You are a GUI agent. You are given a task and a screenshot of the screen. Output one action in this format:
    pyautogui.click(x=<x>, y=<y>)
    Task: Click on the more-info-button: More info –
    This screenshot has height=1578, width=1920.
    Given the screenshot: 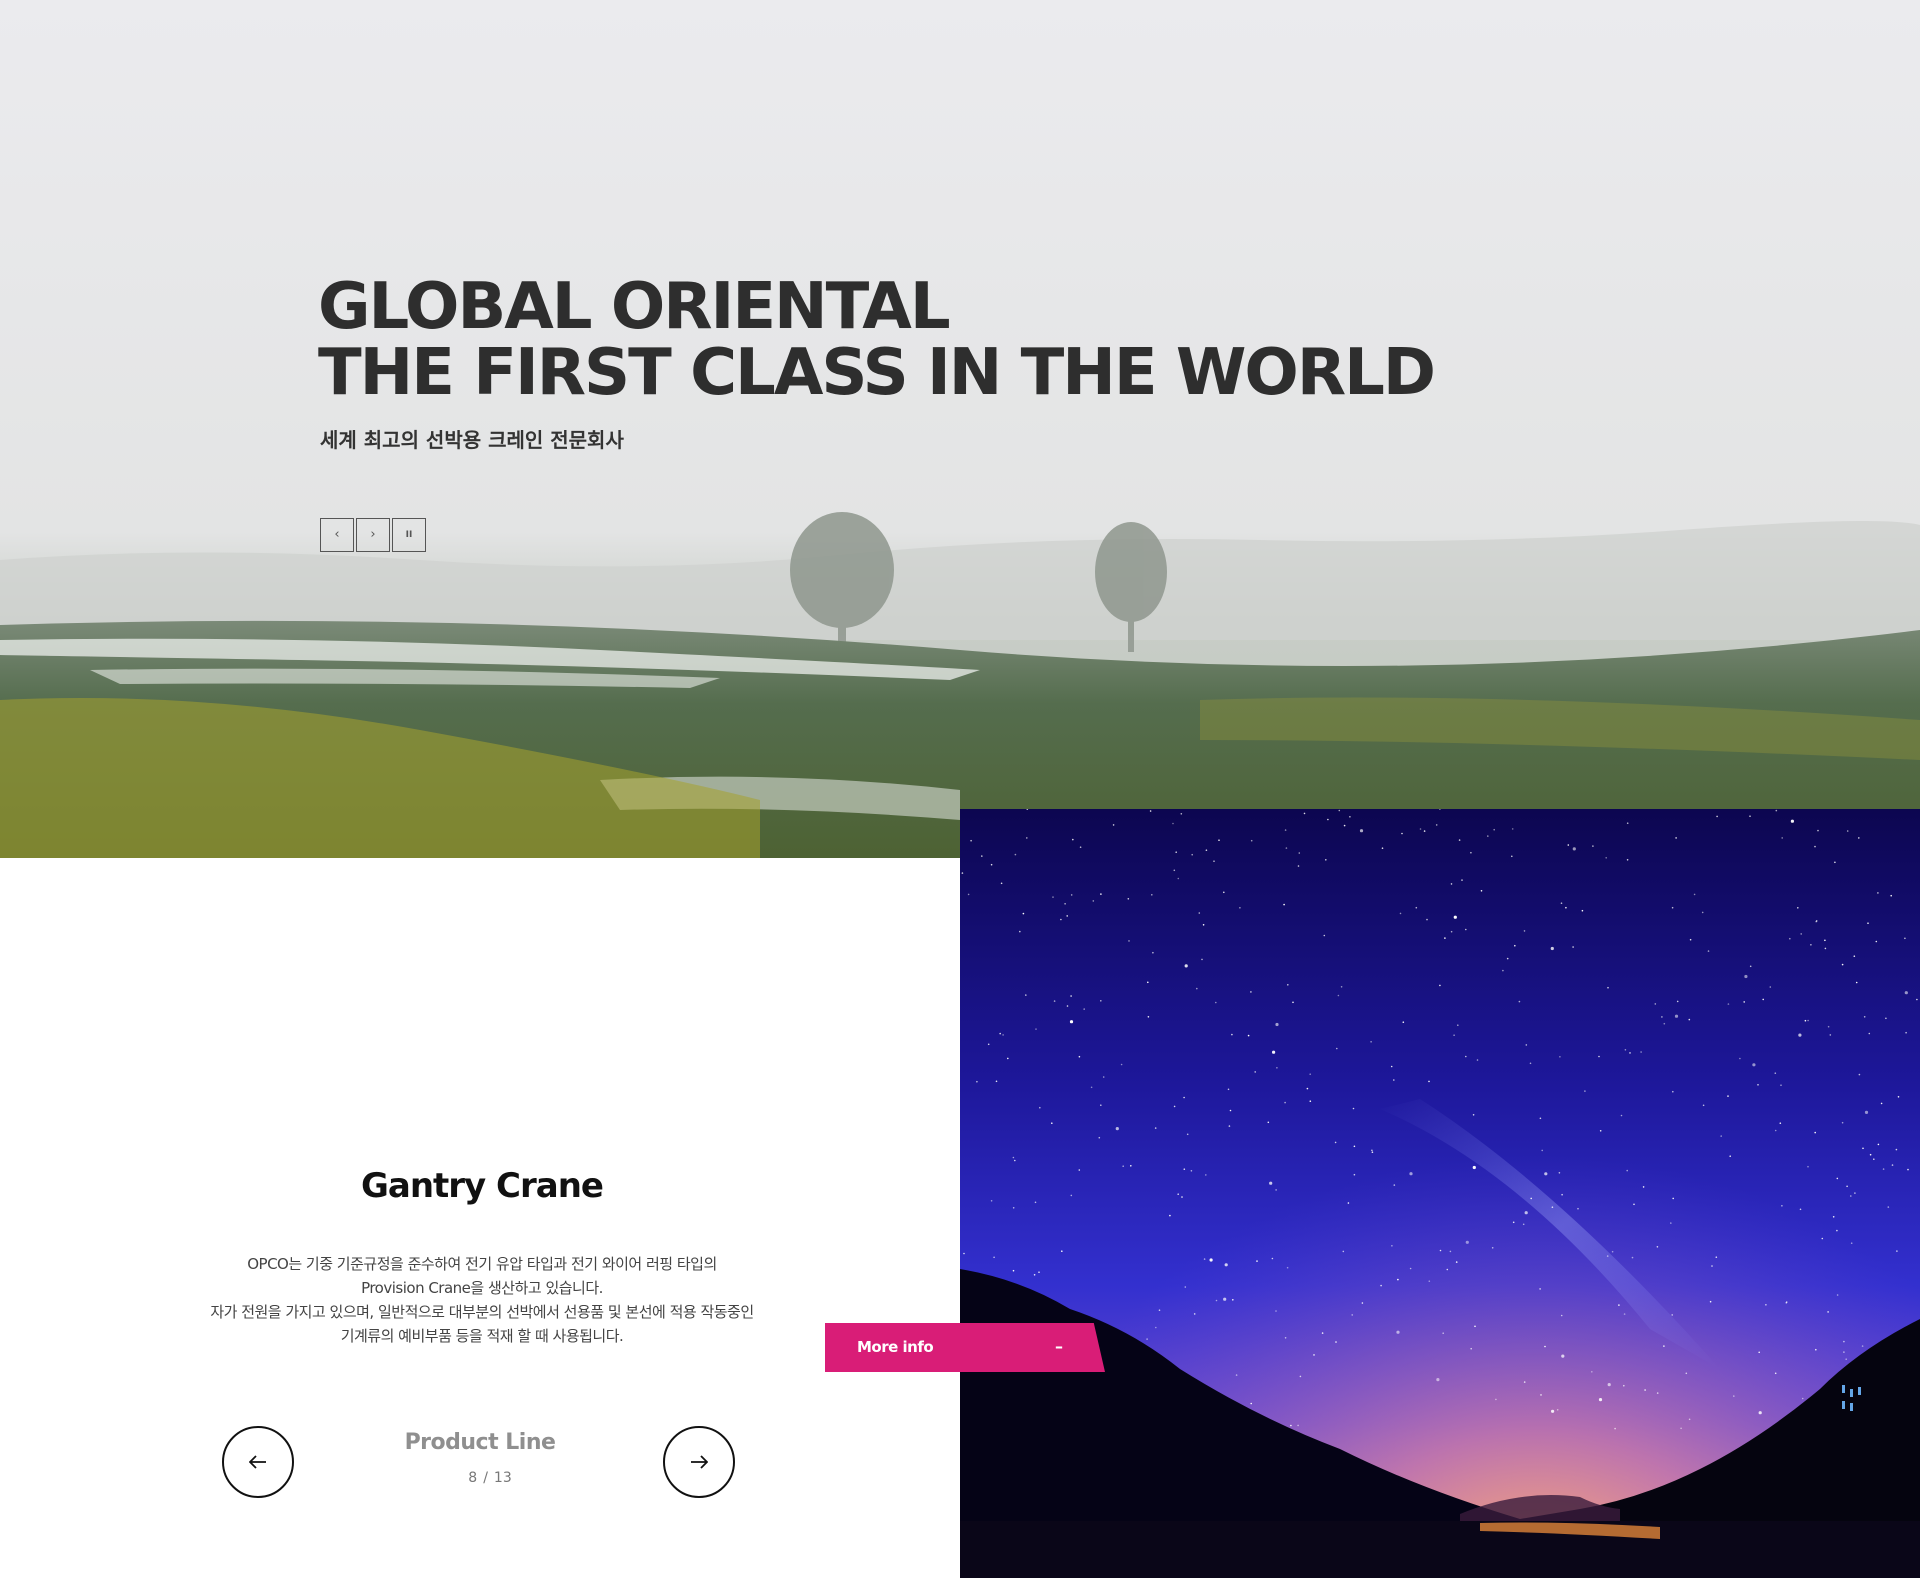 What is the action you would take?
    pyautogui.click(x=965, y=1347)
    